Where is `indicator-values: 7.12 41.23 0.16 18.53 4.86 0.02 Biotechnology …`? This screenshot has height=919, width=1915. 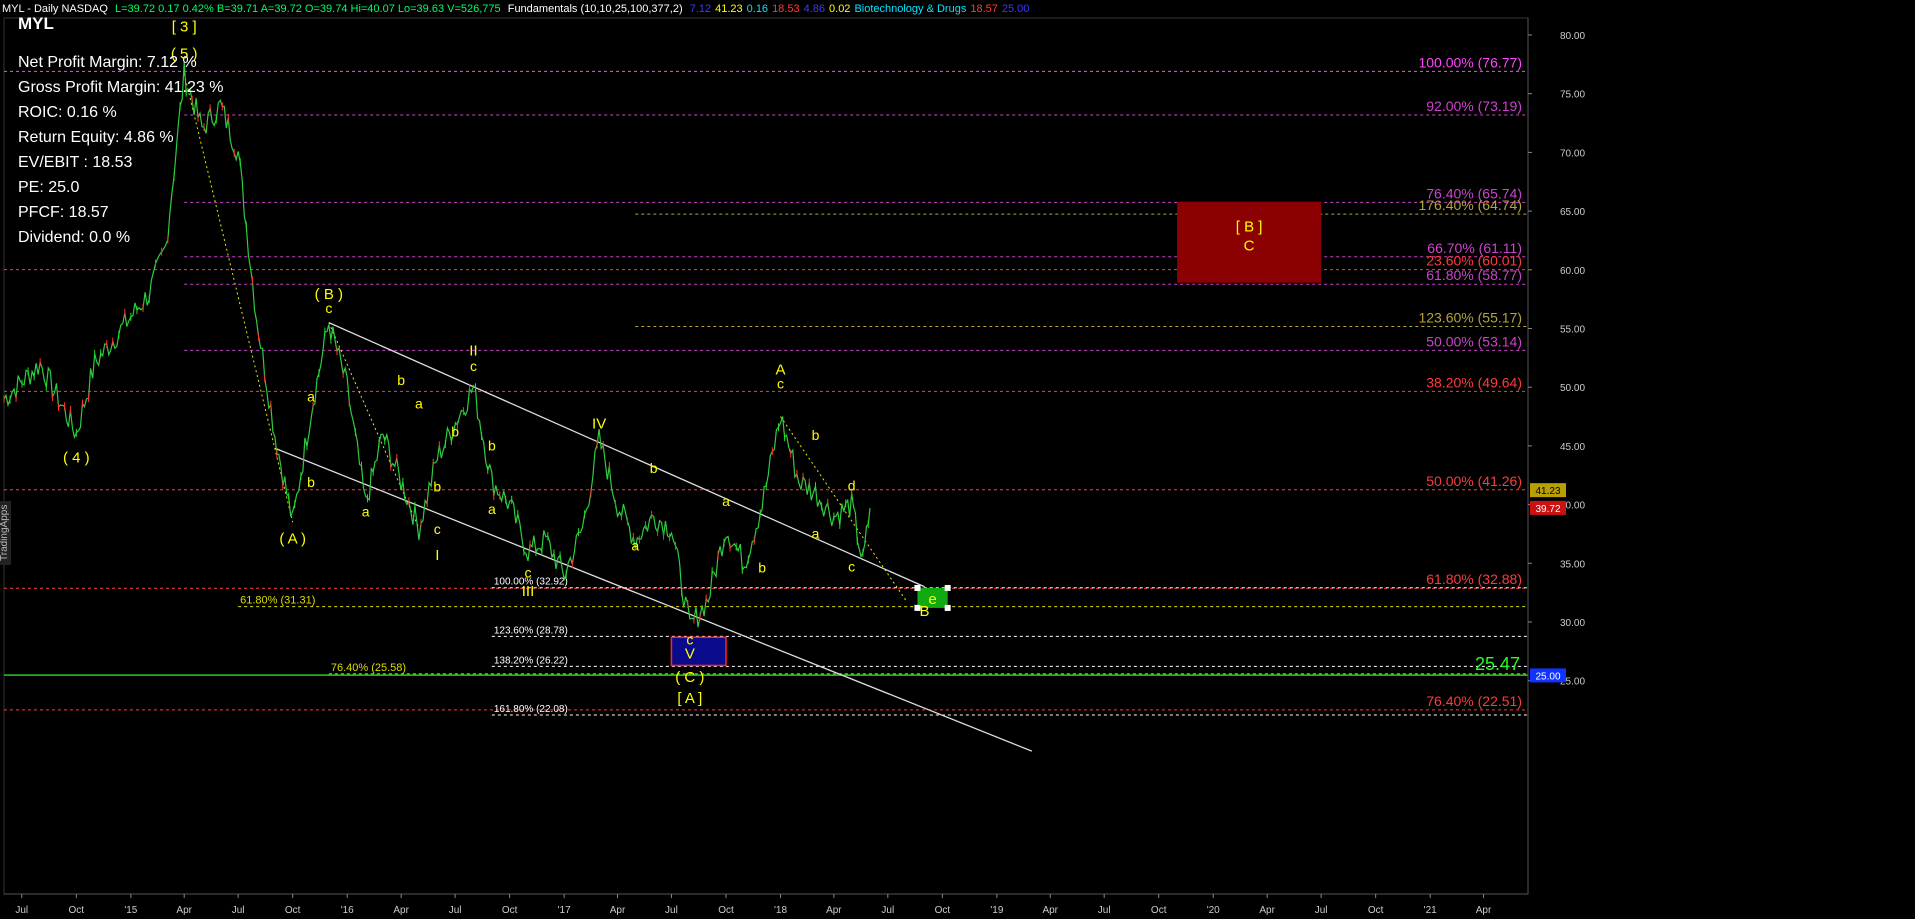
indicator-values: 7.12 41.23 0.16 18.53 4.86 0.02 Biotechnology … is located at coordinates (862, 9).